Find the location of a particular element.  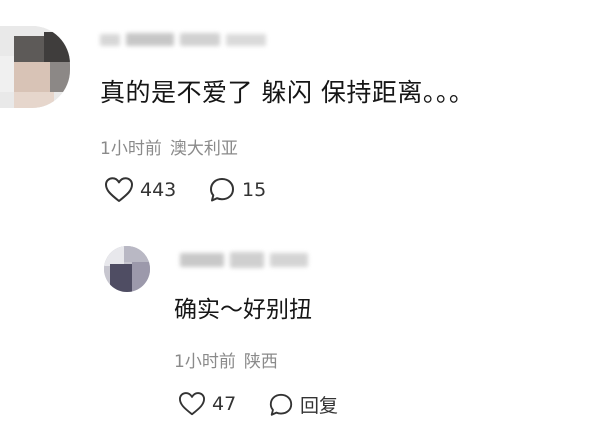

reply-count-button: 15 is located at coordinates (237, 190).